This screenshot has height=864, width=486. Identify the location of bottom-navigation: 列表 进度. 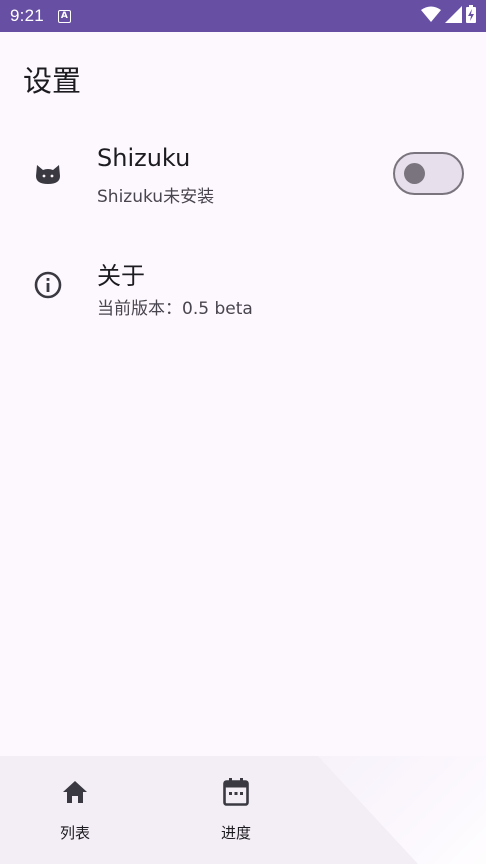
(243, 810).